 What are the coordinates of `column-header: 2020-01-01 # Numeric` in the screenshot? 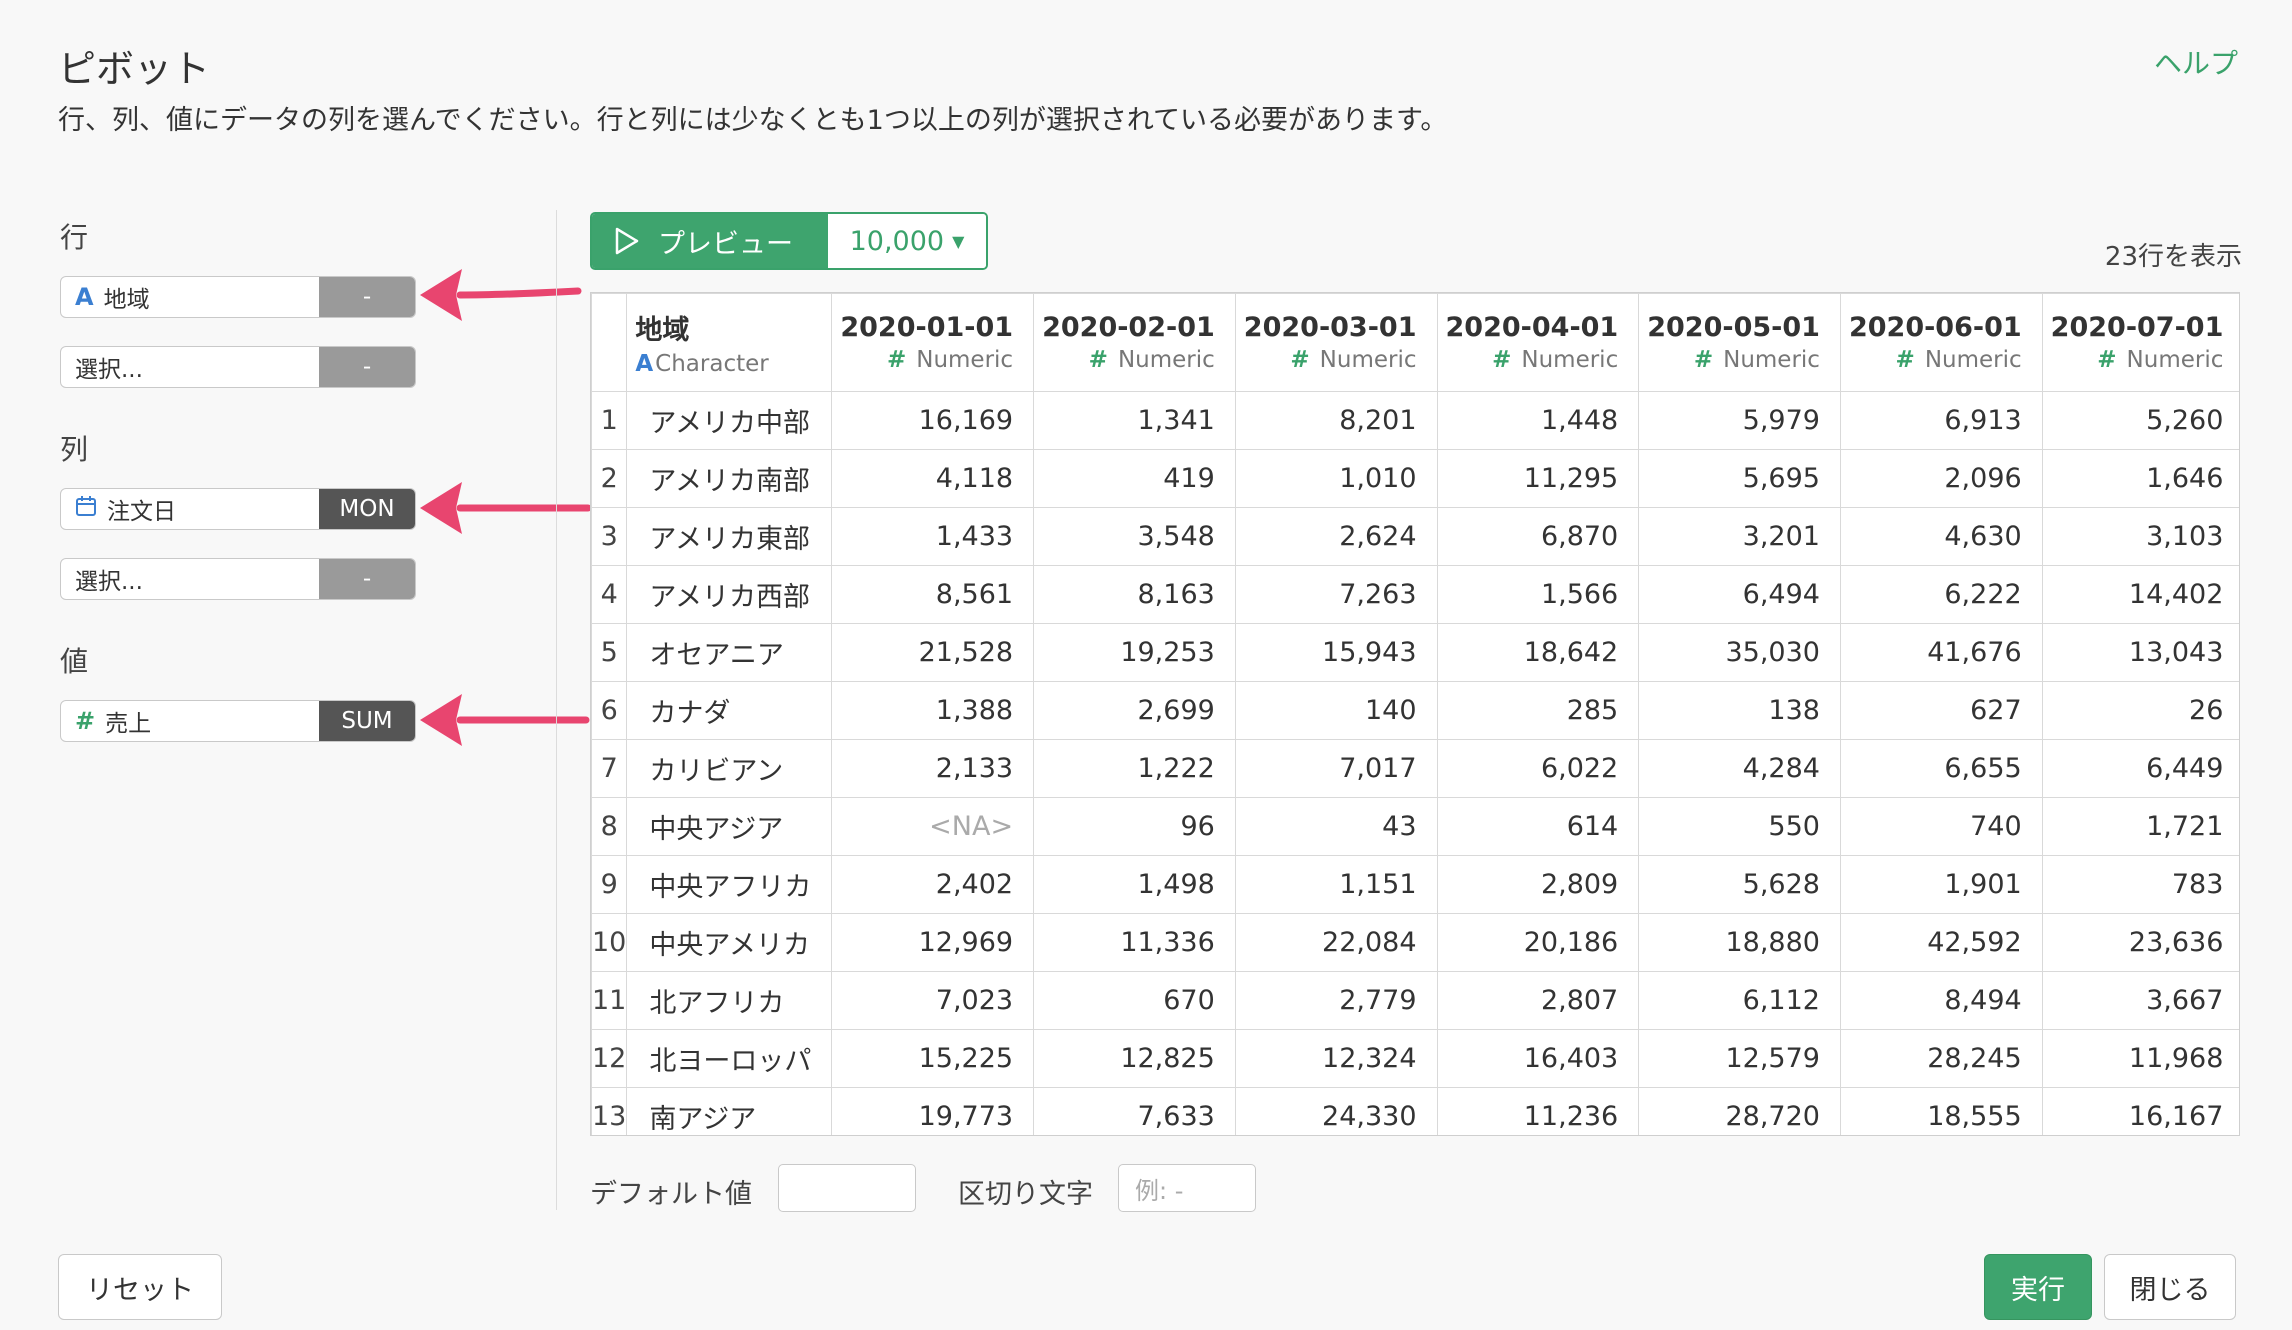 It's located at (933, 342).